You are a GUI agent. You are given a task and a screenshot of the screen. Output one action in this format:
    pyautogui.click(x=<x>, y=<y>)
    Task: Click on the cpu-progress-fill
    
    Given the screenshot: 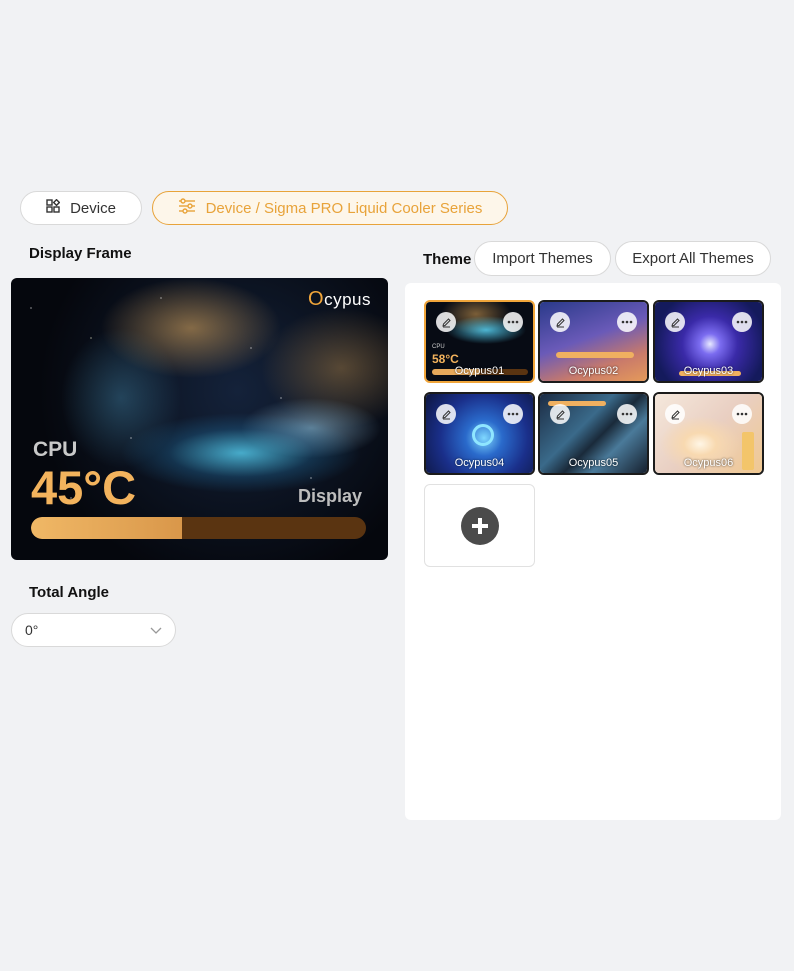 What is the action you would take?
    pyautogui.click(x=106, y=528)
    